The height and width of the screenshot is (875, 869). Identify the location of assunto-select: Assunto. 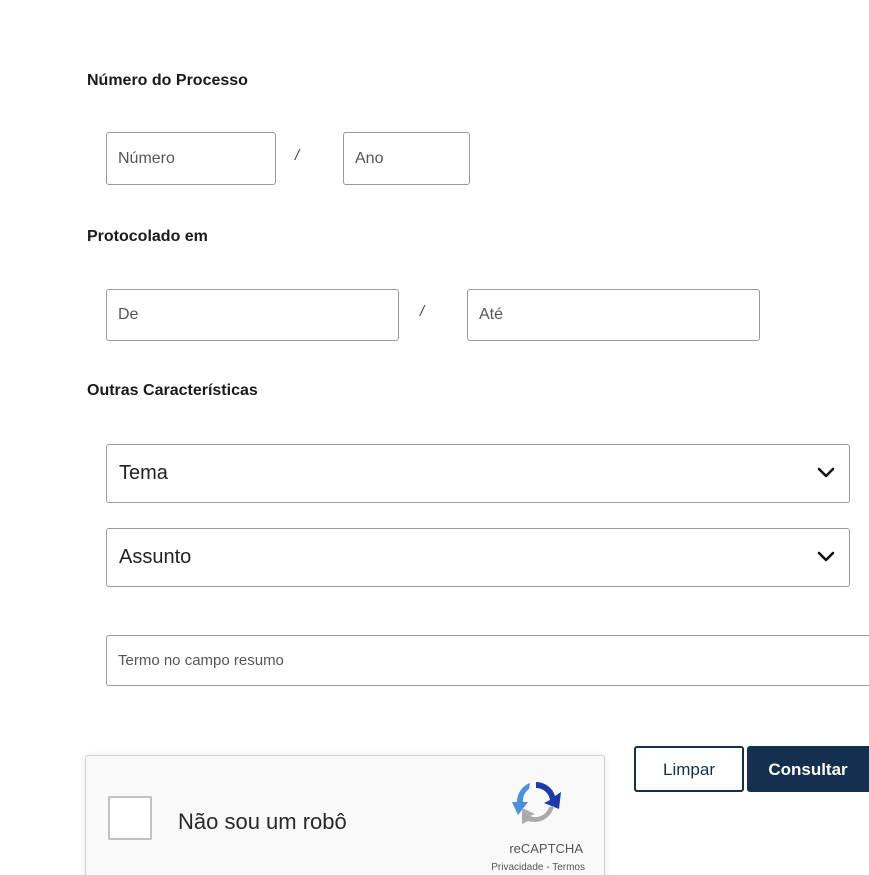
(478, 557).